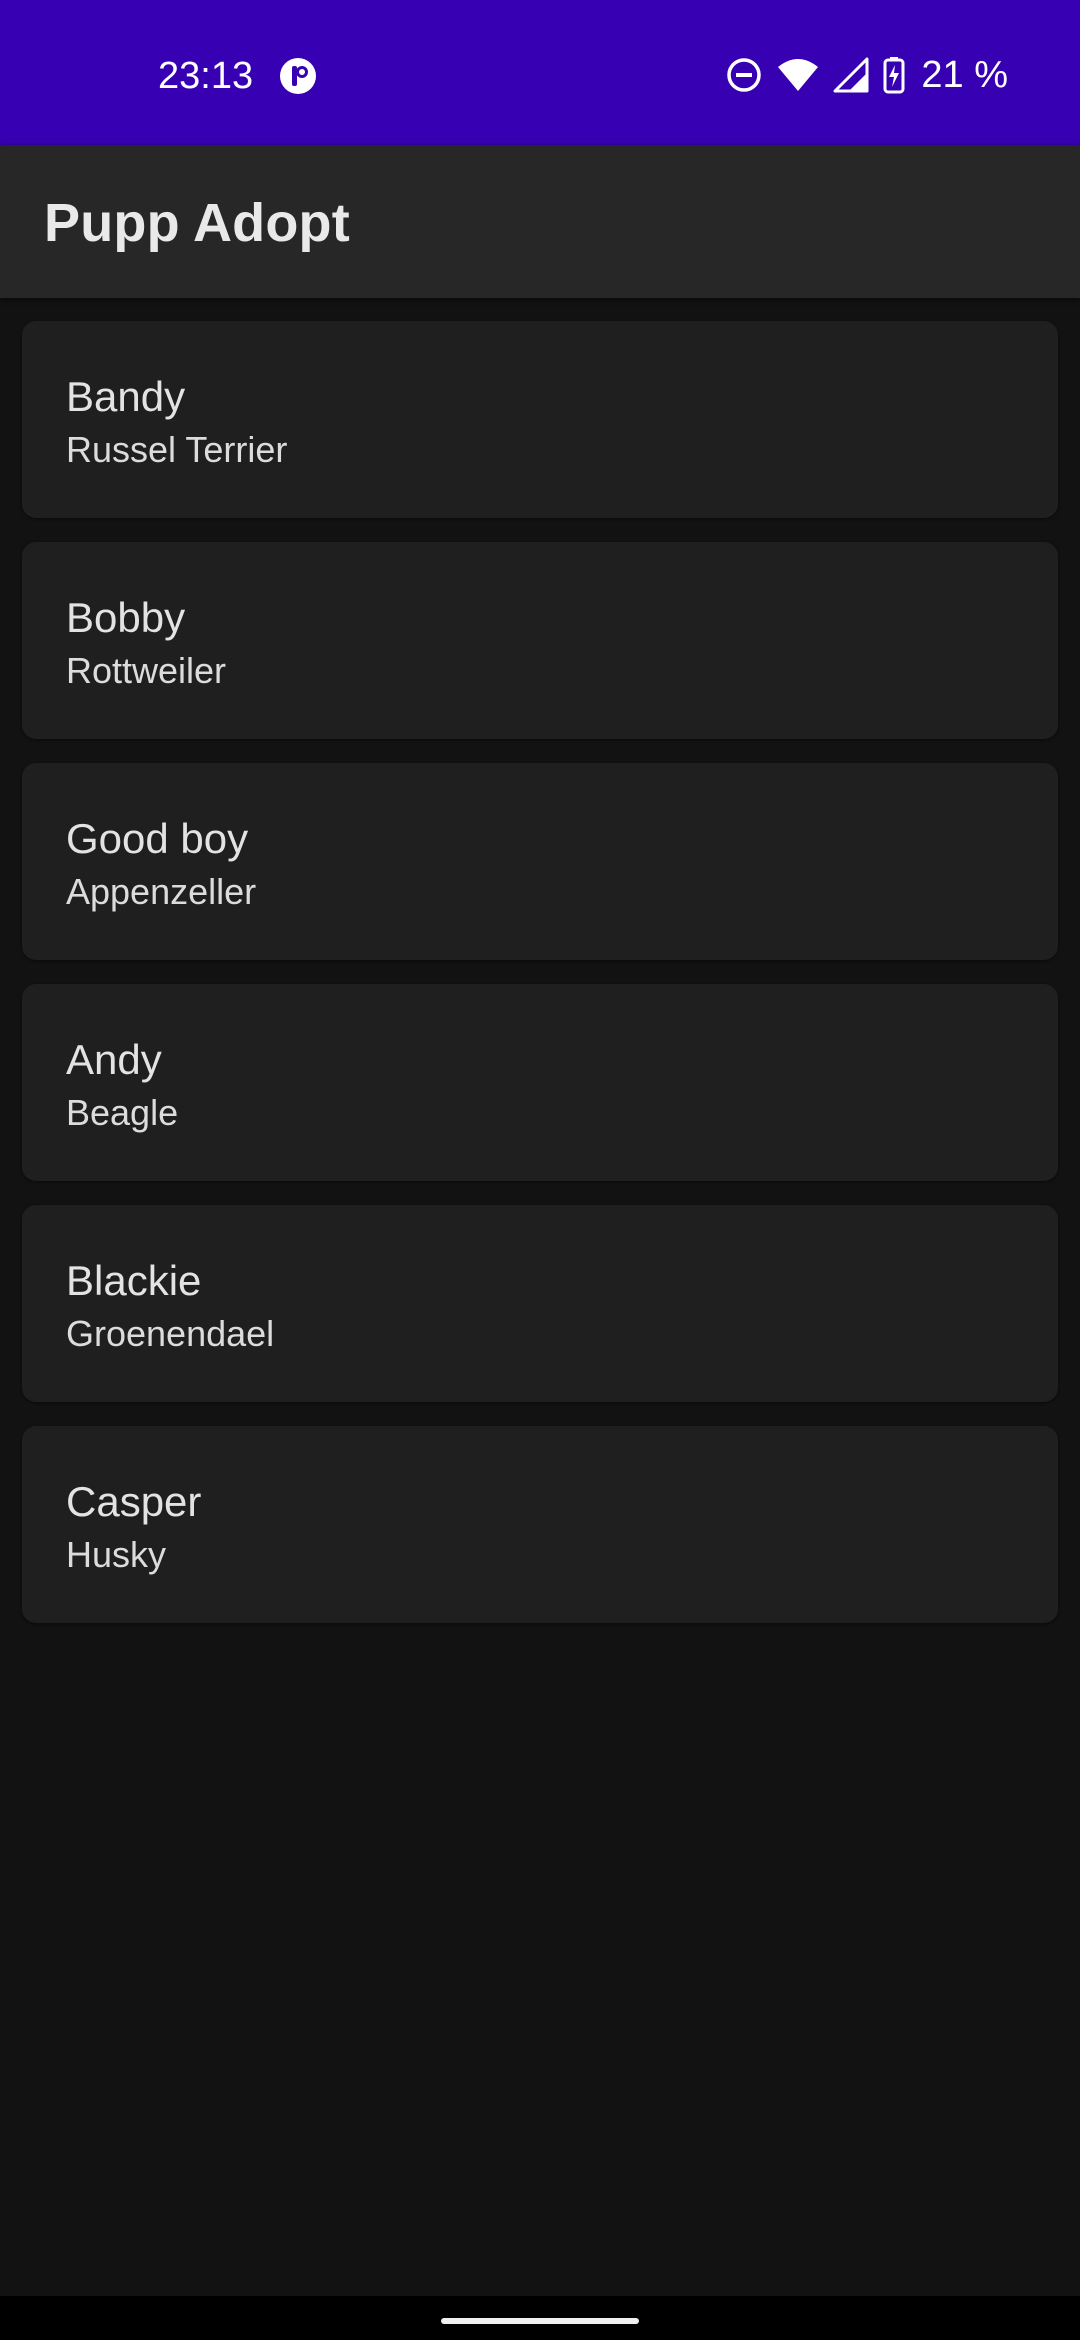 This screenshot has width=1080, height=2340. What do you see at coordinates (540, 1303) in the screenshot?
I see `dog-card: Blackie Groenendael` at bounding box center [540, 1303].